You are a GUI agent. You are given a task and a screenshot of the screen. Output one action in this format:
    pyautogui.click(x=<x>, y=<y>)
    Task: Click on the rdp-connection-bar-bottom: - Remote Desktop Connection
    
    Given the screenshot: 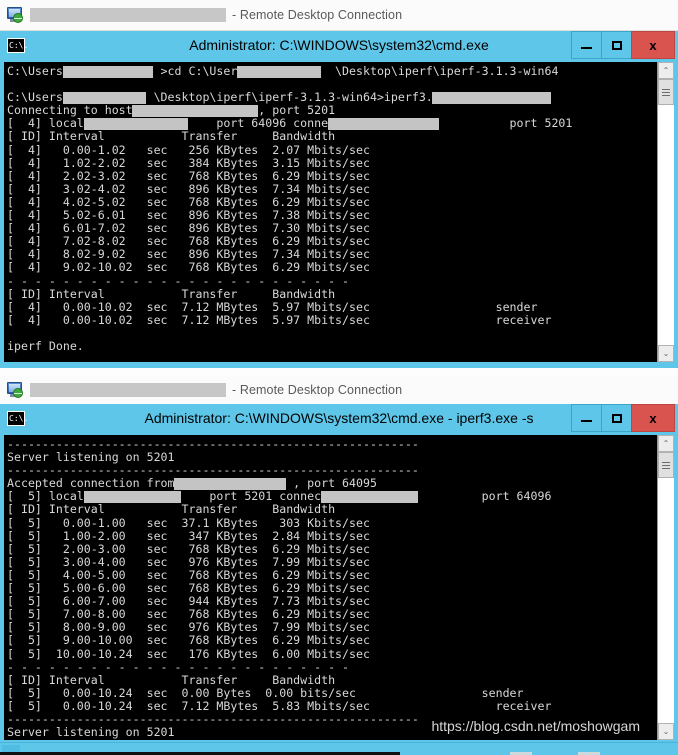 What is the action you would take?
    pyautogui.click(x=339, y=390)
    